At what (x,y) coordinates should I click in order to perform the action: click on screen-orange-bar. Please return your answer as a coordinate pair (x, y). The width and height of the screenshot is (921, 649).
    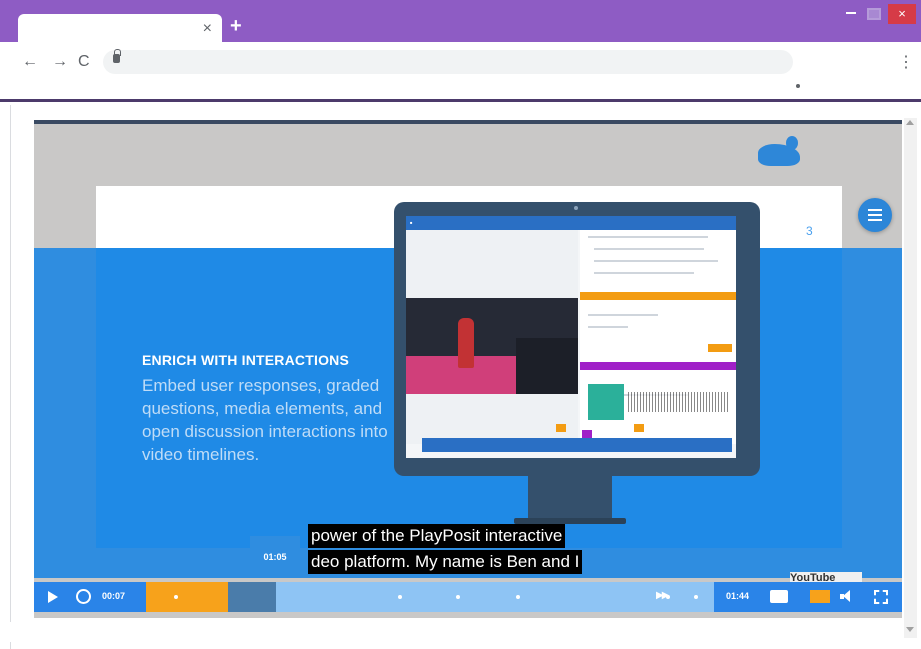
    Looking at the image, I should click on (658, 296).